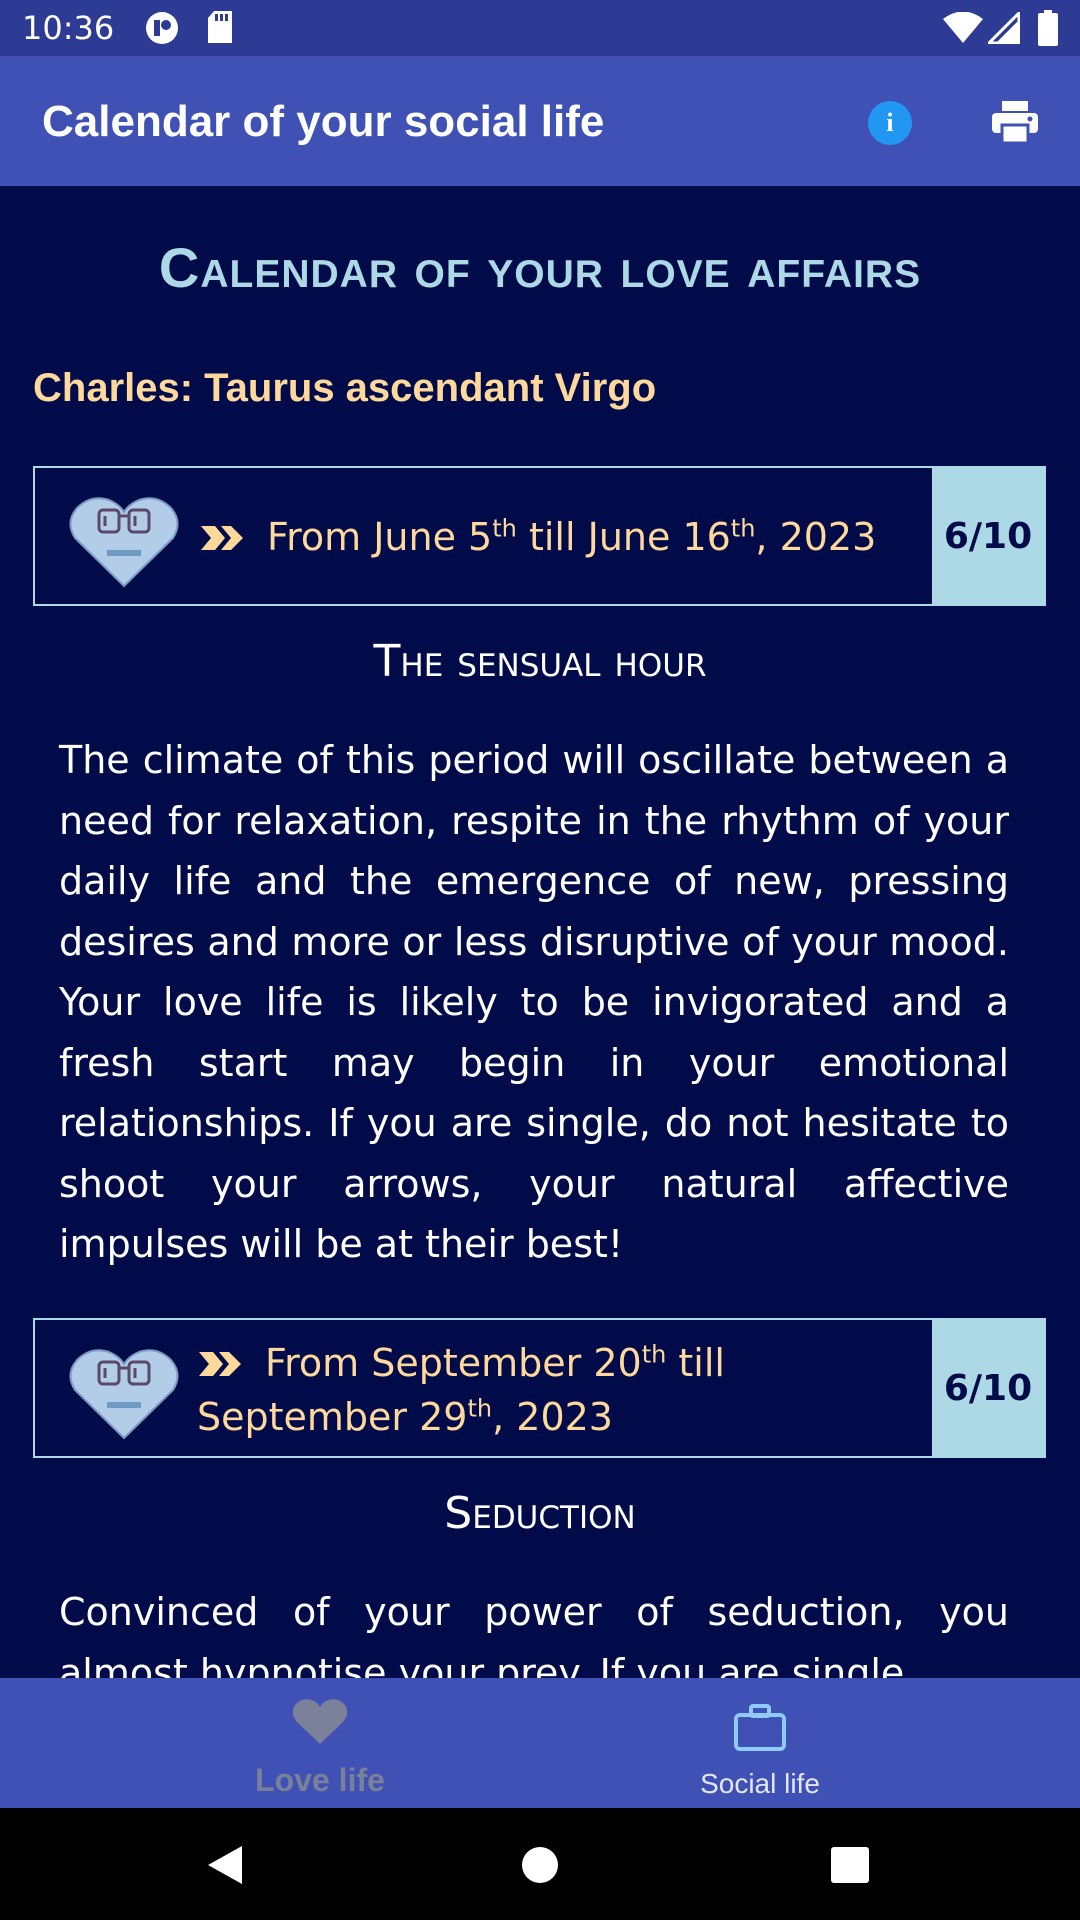 The height and width of the screenshot is (1920, 1080). Describe the element at coordinates (1004, 28) in the screenshot. I see `cellular-signal-icon` at that location.